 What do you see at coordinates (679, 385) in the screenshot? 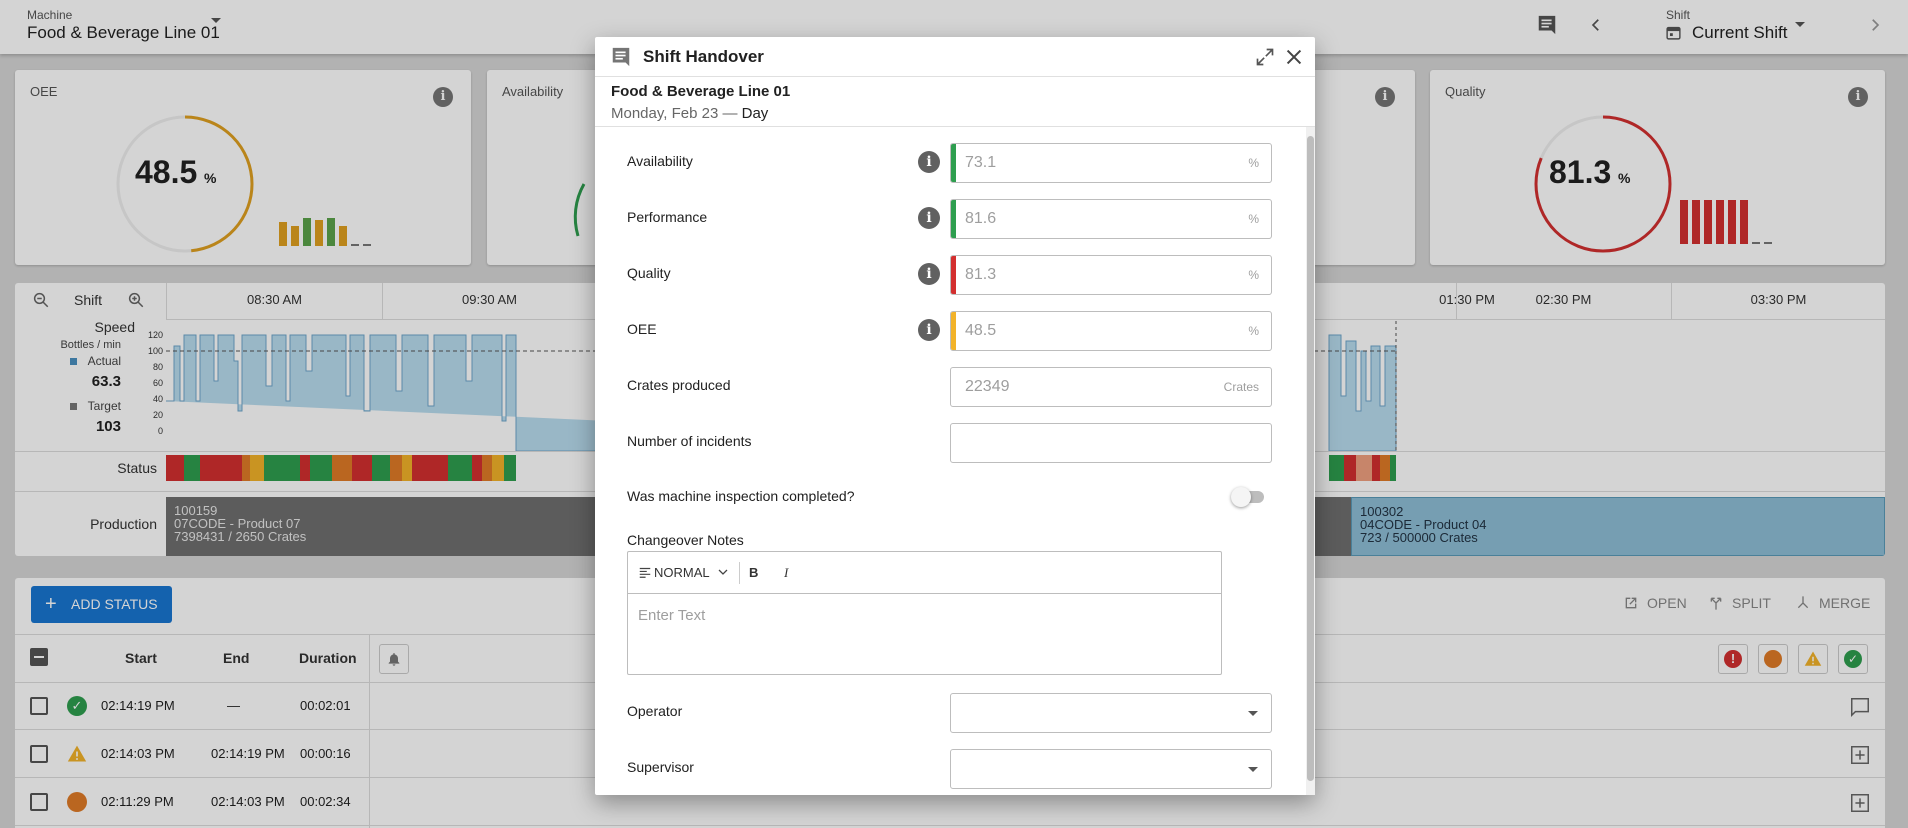
I see `crates-label: Crates produced` at bounding box center [679, 385].